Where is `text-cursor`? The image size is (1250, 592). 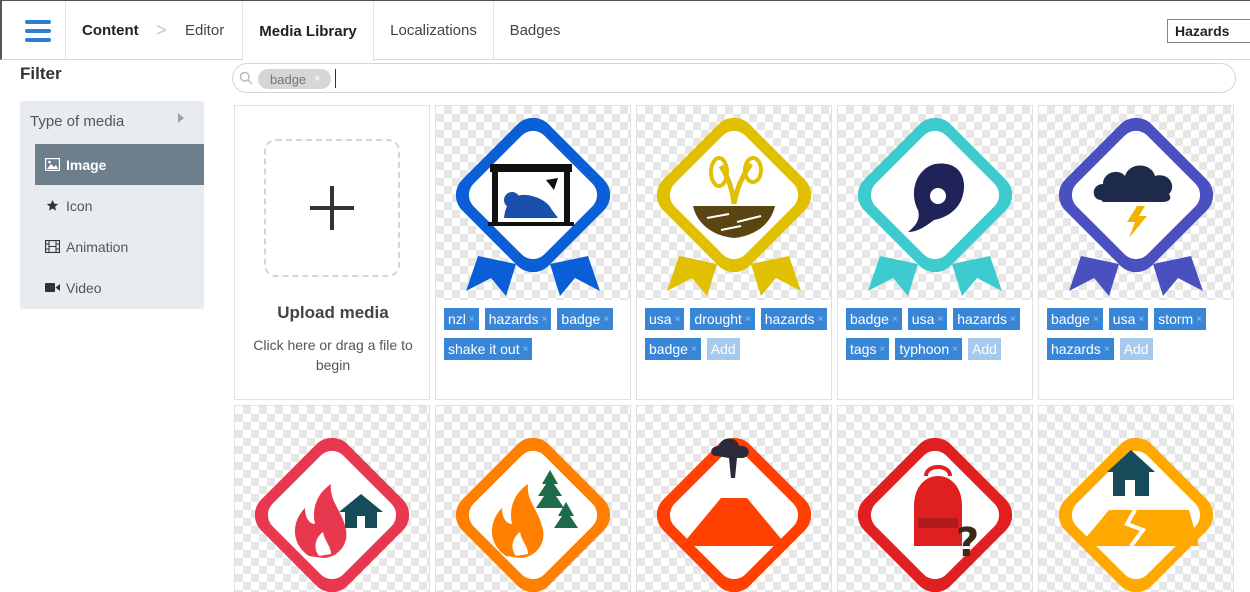 text-cursor is located at coordinates (335, 78).